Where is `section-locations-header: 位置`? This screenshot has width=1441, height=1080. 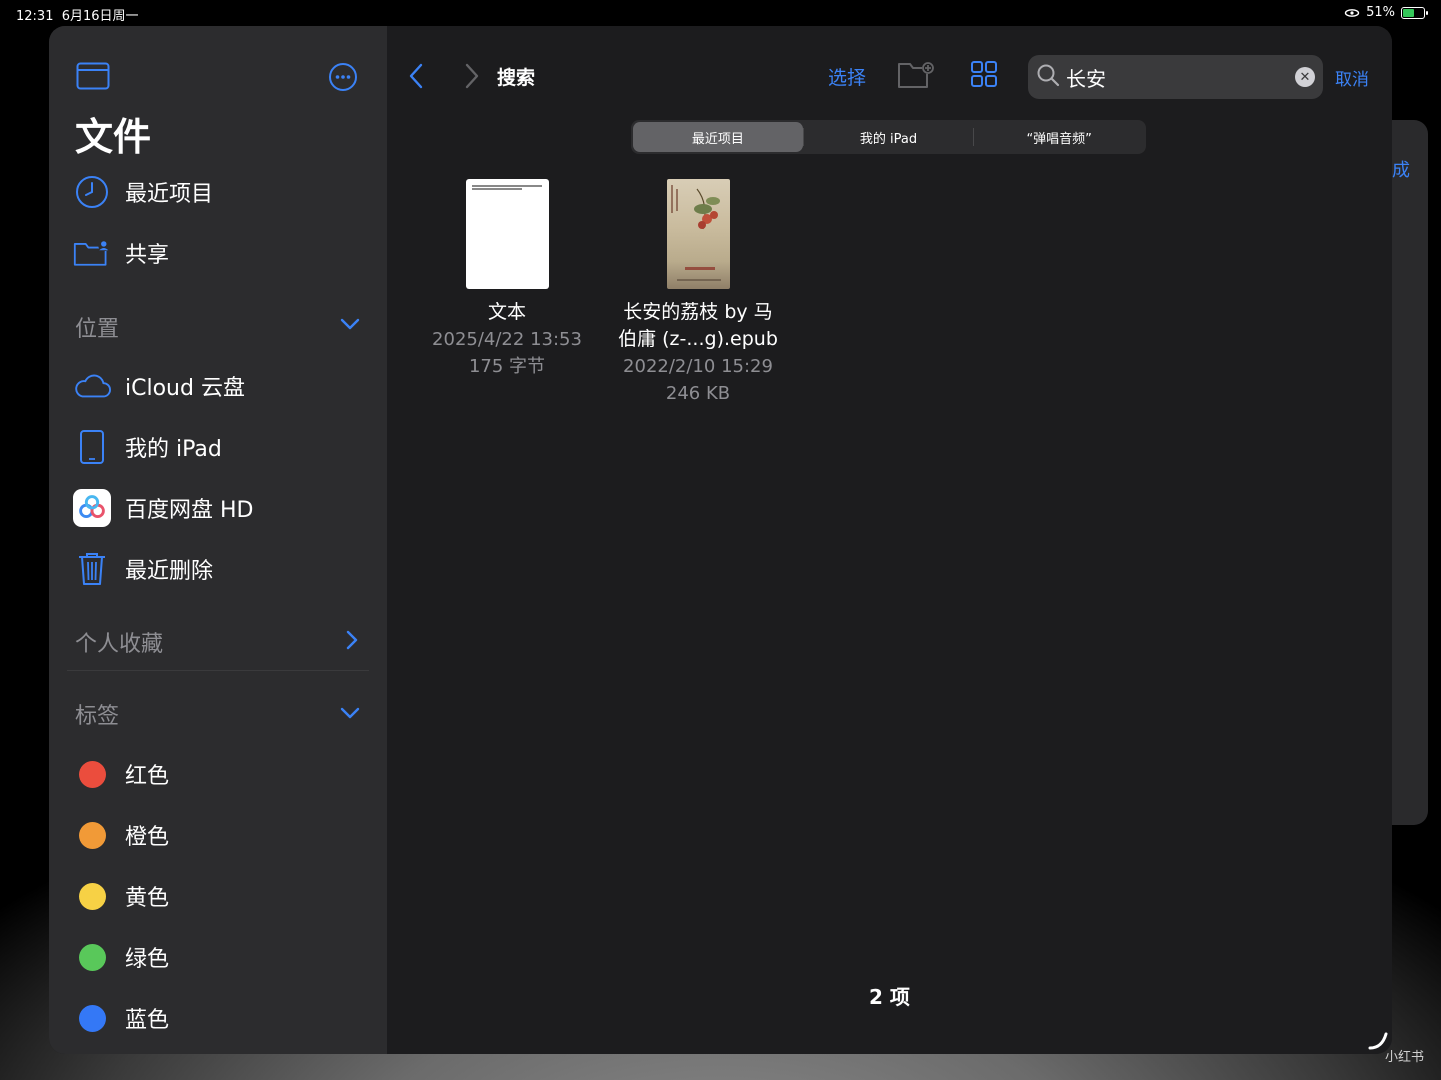 section-locations-header: 位置 is located at coordinates (97, 327).